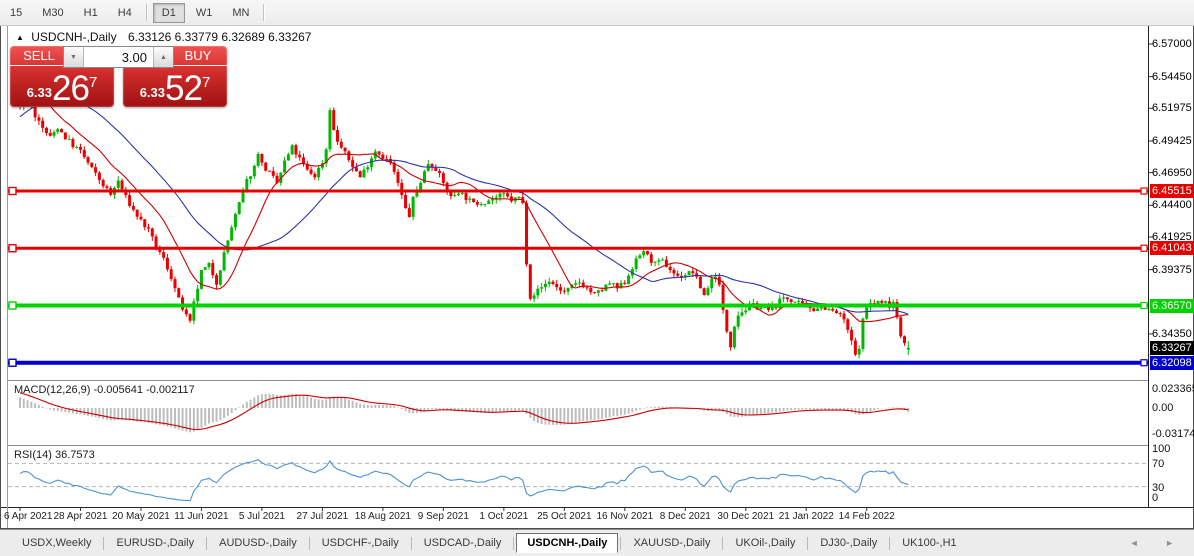 The image size is (1194, 556). Describe the element at coordinates (1155, 498) in the screenshot. I see `rsi-scale-label: 0` at that location.